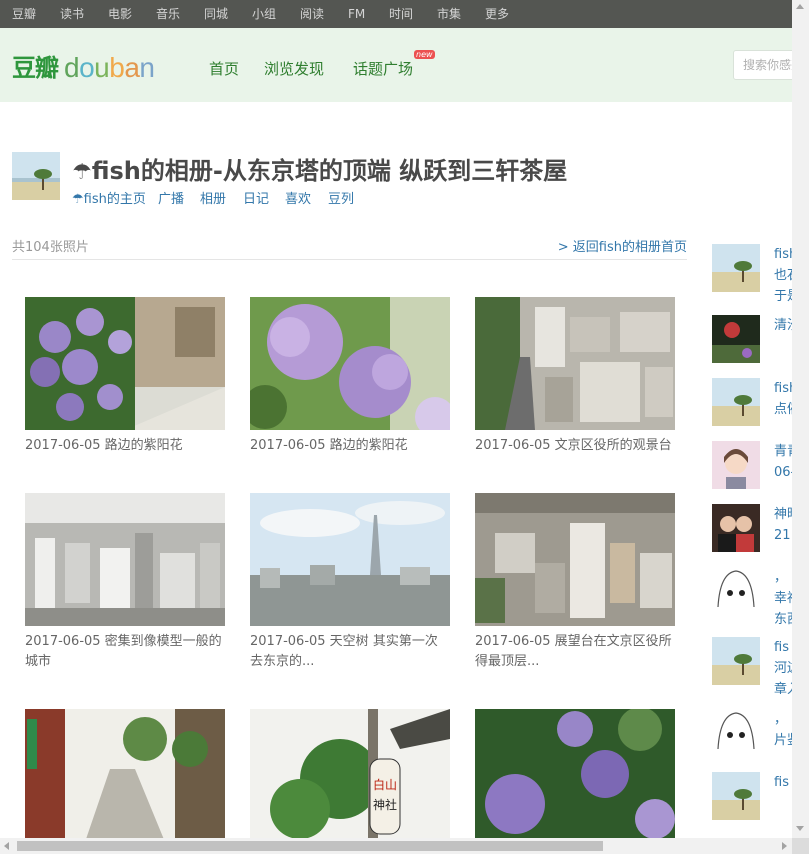  I want to click on global-nav-music: 音乐, so click(168, 14).